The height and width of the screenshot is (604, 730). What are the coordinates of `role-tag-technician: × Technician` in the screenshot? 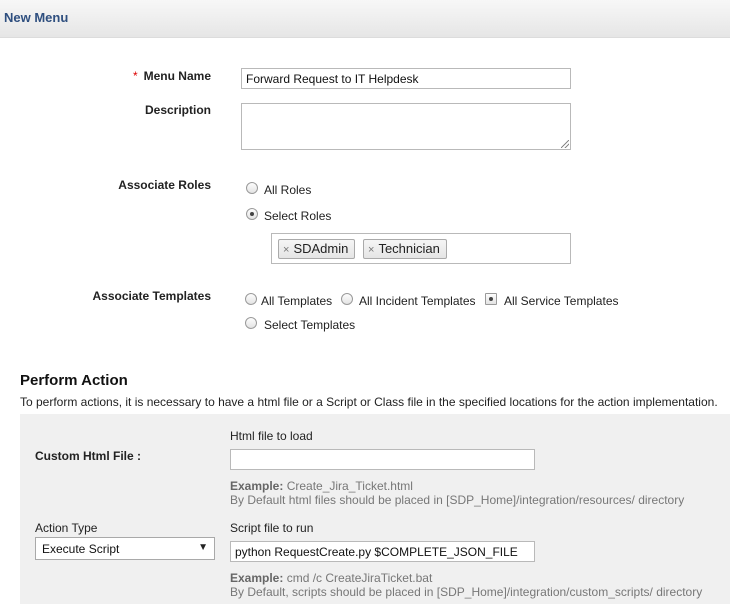 It's located at (405, 249).